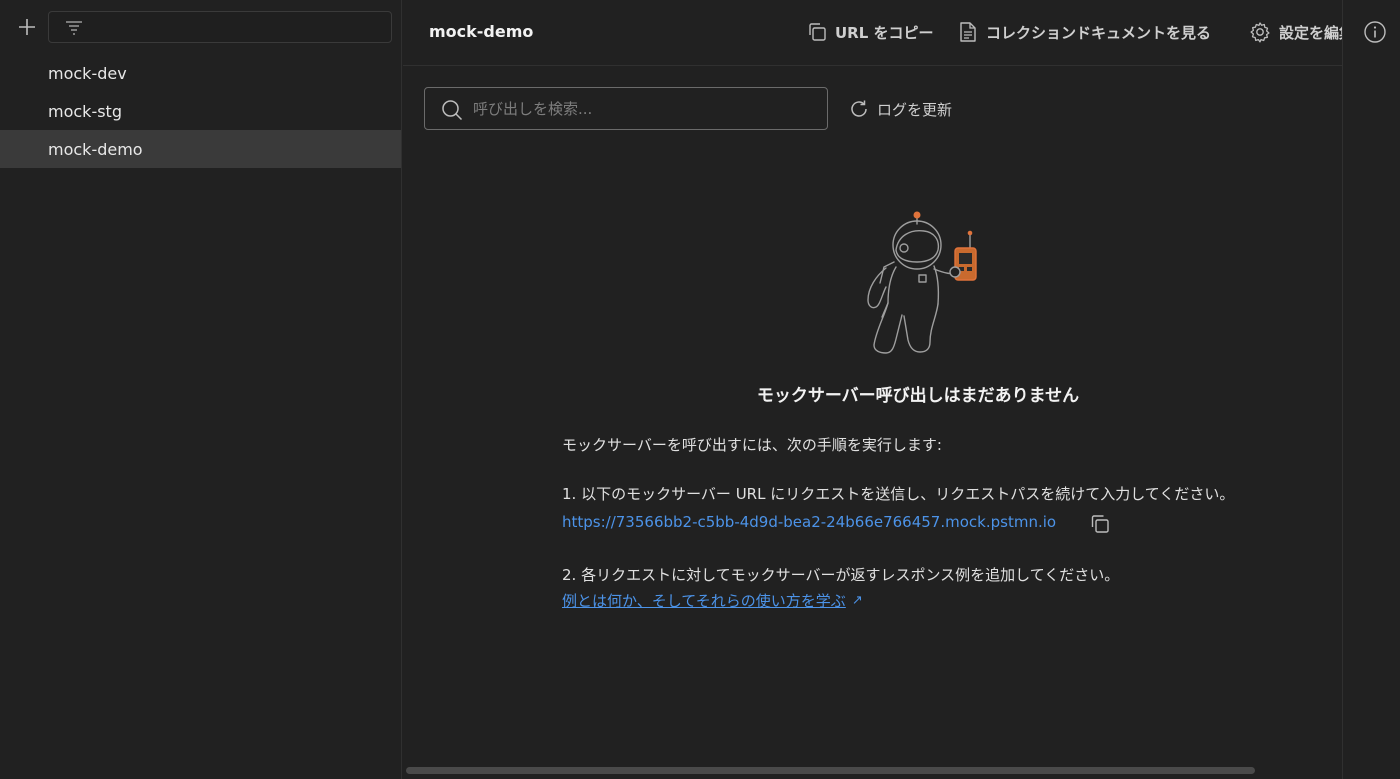 The width and height of the screenshot is (1400, 779). Describe the element at coordinates (1099, 32) in the screenshot. I see `view-docs-label: コレクションドキュメントを見る` at that location.